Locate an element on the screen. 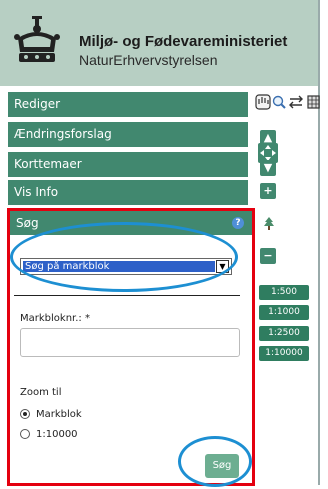 This screenshot has height=489, width=328. zoom-out-button: − is located at coordinates (268, 256).